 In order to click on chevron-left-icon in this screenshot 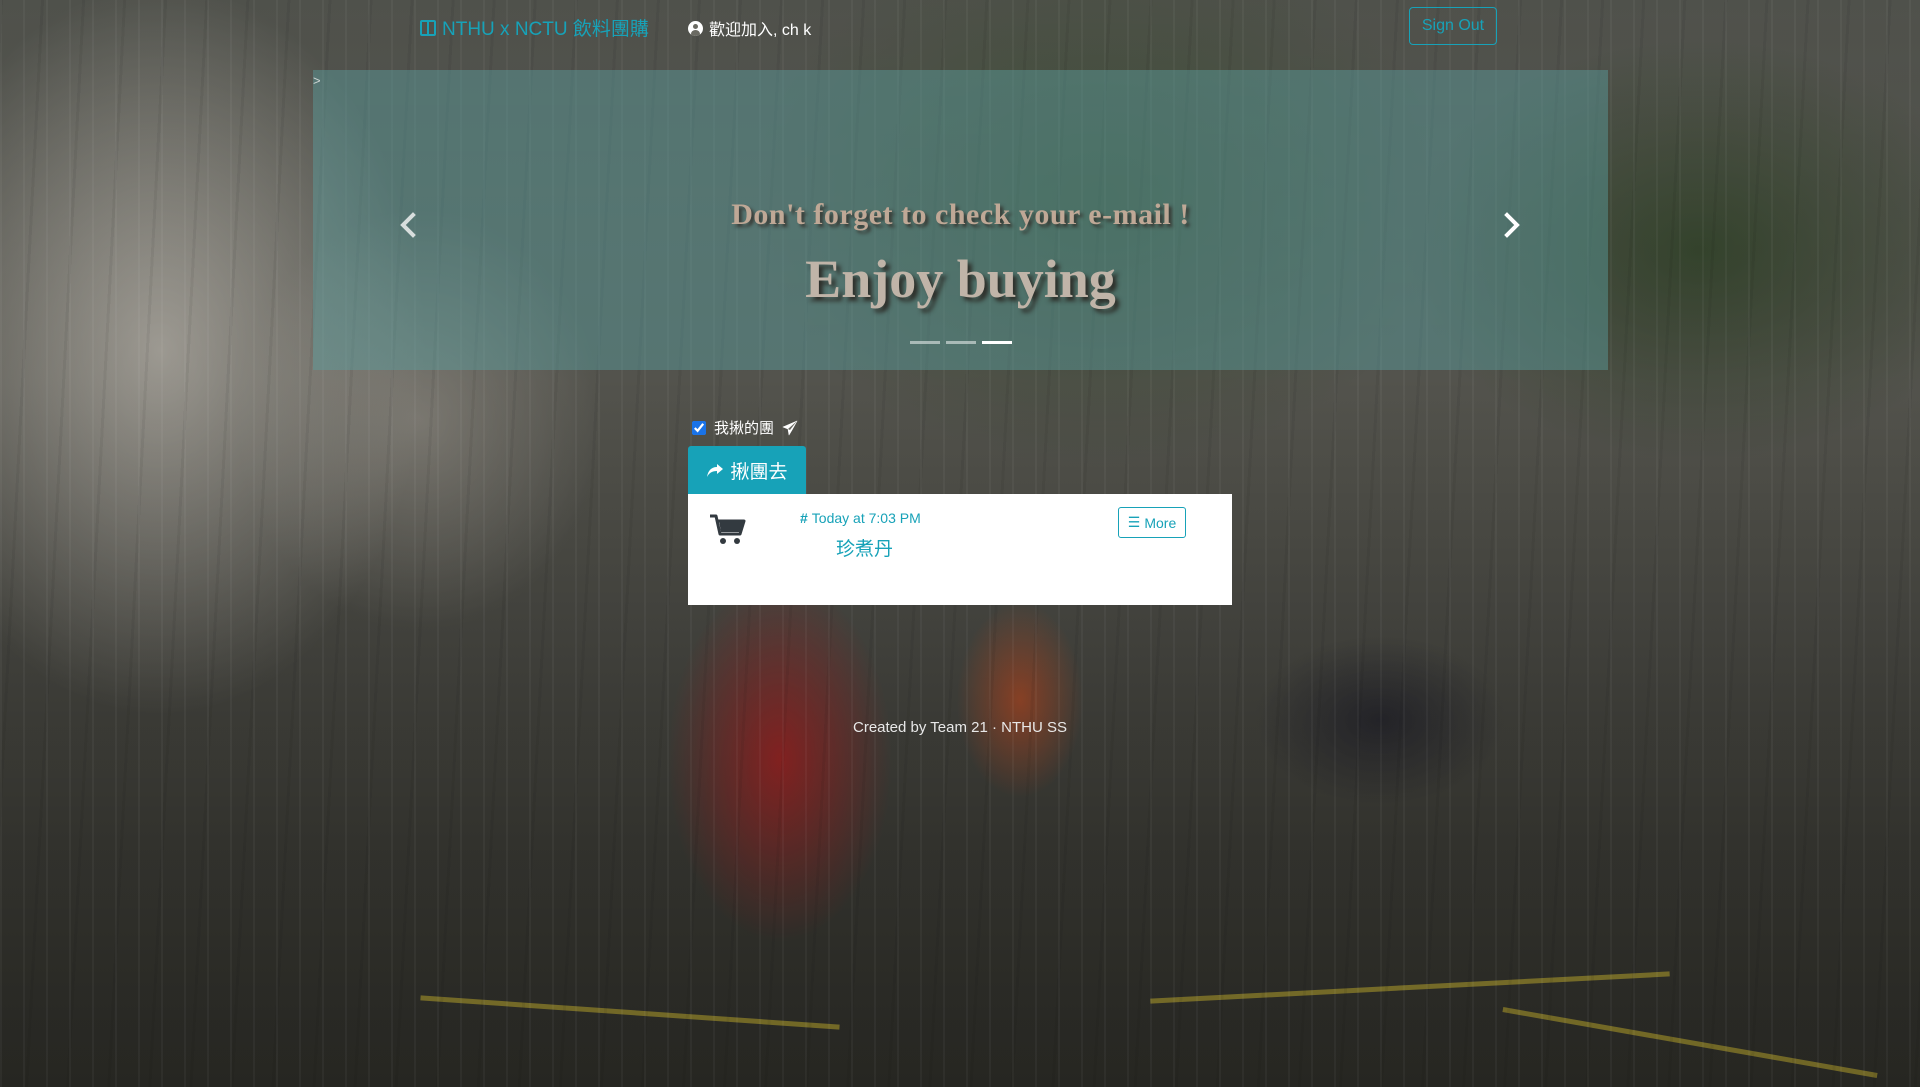, I will do `click(408, 225)`.